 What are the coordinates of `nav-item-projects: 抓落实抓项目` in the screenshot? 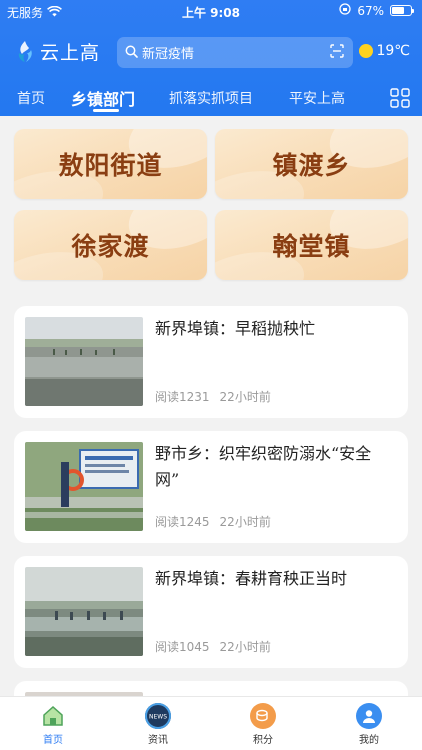 It's located at (211, 98).